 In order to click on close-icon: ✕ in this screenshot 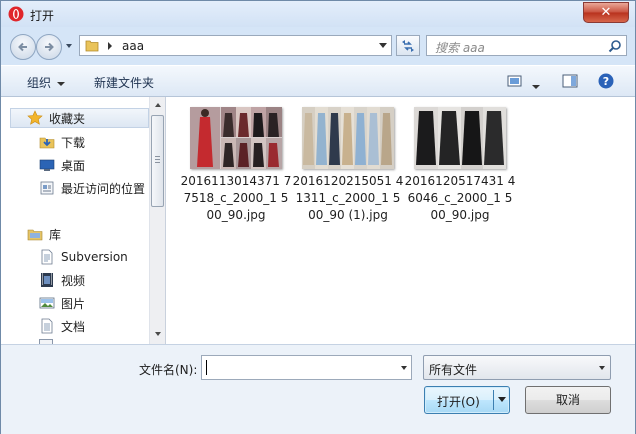, I will do `click(606, 12)`.